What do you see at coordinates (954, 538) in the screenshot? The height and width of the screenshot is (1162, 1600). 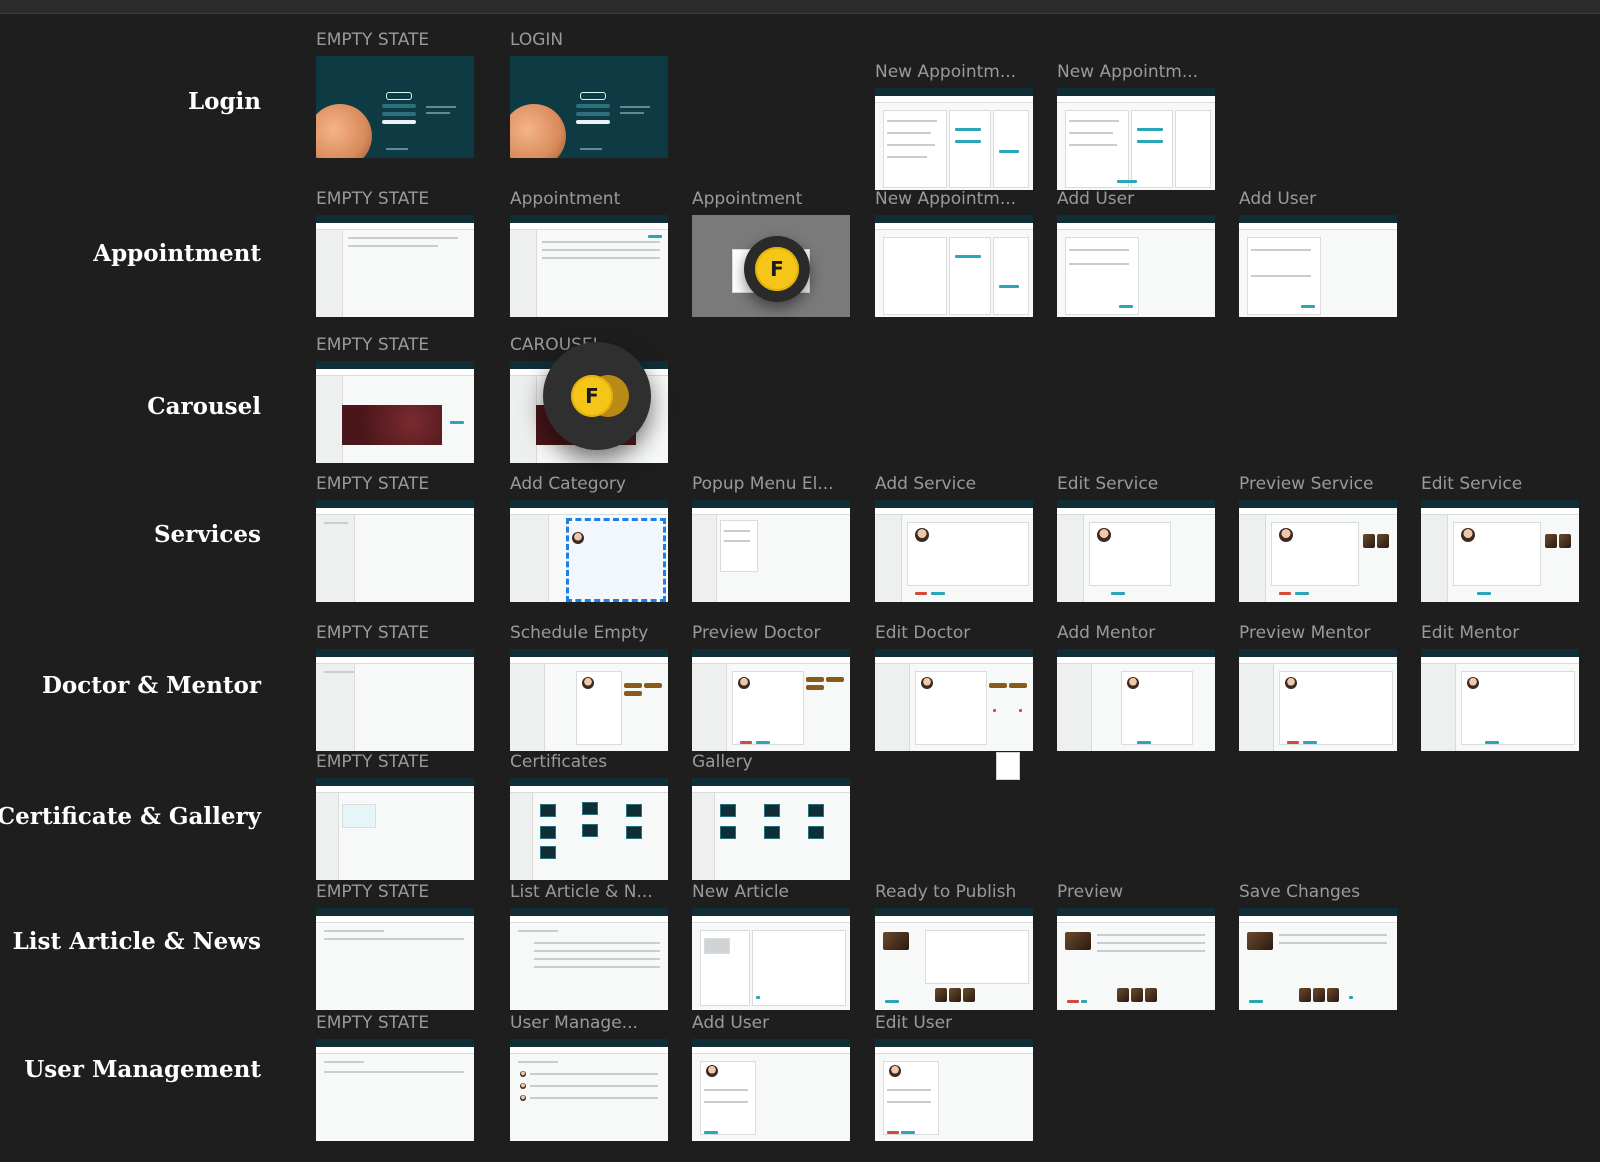 I see `frame-add-service: Add Service` at bounding box center [954, 538].